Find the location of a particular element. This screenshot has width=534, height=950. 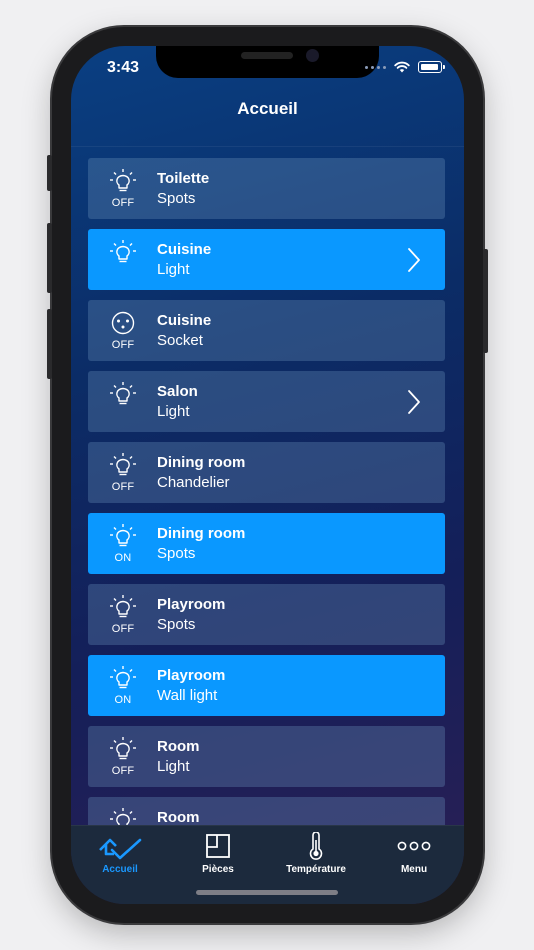

thermometer-icon is located at coordinates (316, 846).